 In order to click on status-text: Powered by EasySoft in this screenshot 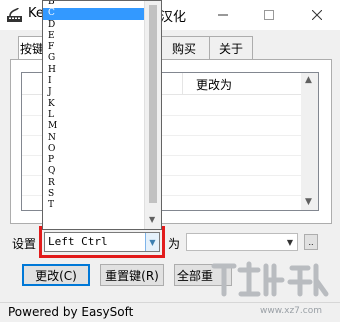, I will do `click(71, 312)`.